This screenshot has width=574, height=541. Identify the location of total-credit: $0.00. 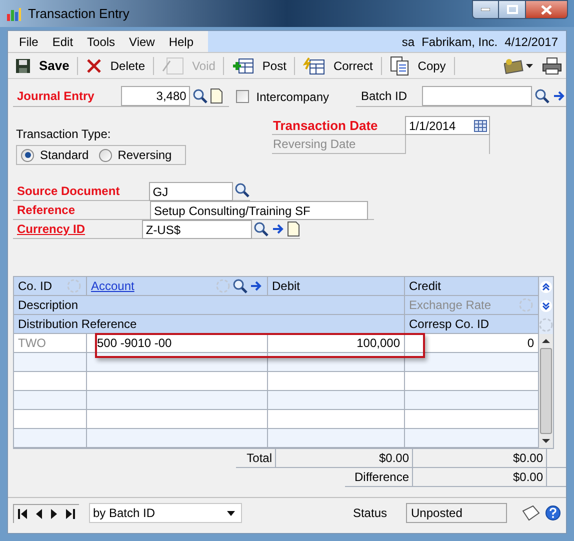
(480, 458).